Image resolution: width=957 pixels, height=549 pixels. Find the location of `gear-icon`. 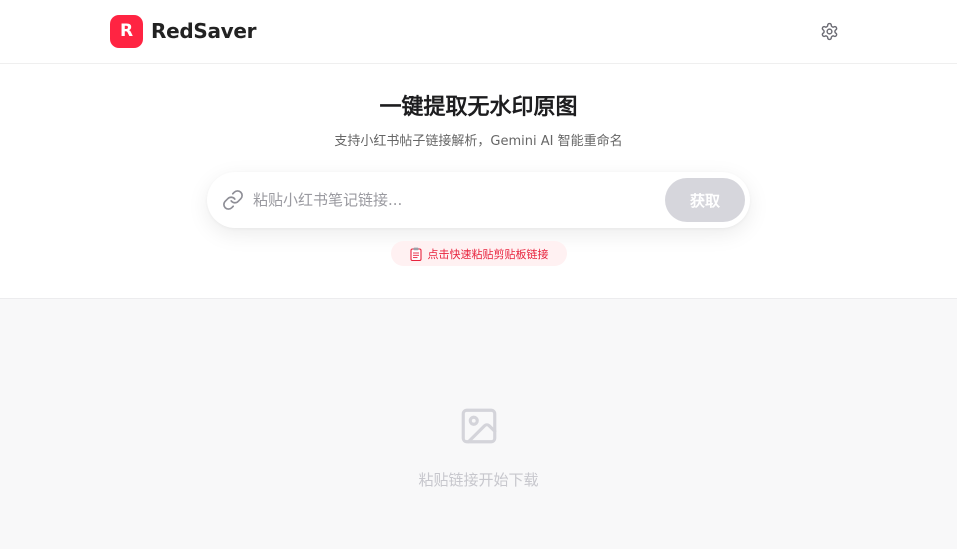

gear-icon is located at coordinates (829, 31).